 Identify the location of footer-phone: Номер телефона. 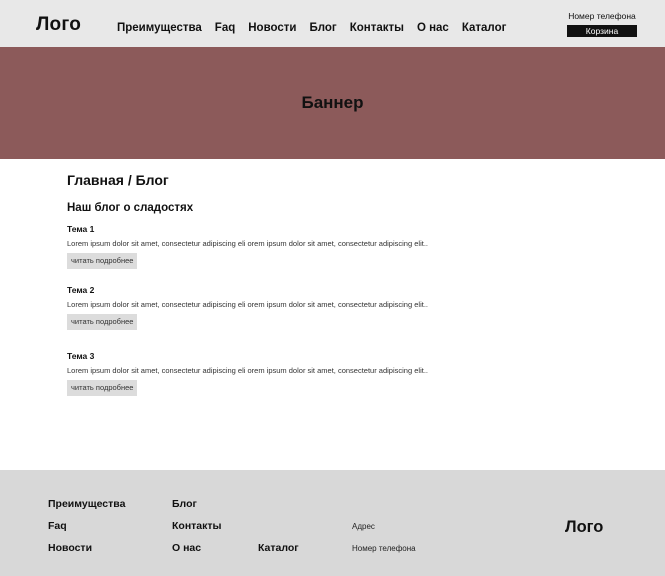
(384, 548).